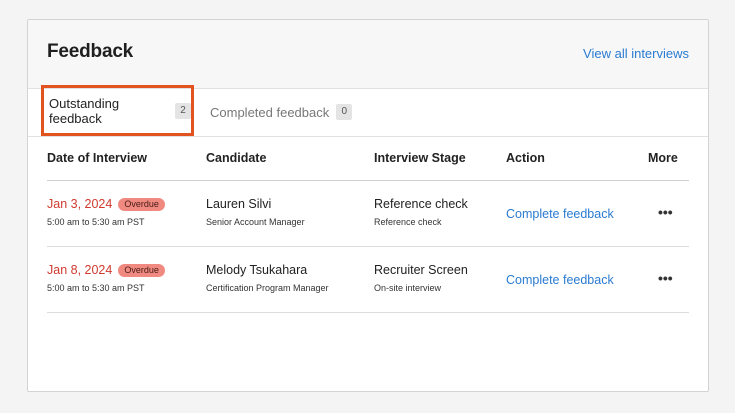  What do you see at coordinates (97, 158) in the screenshot?
I see `header-date-of-interview: Date of Interview` at bounding box center [97, 158].